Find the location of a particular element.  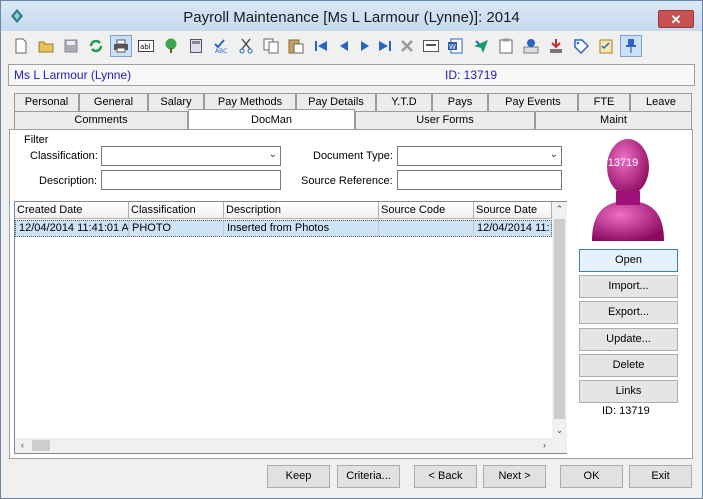

back-button: < Back is located at coordinates (445, 476).